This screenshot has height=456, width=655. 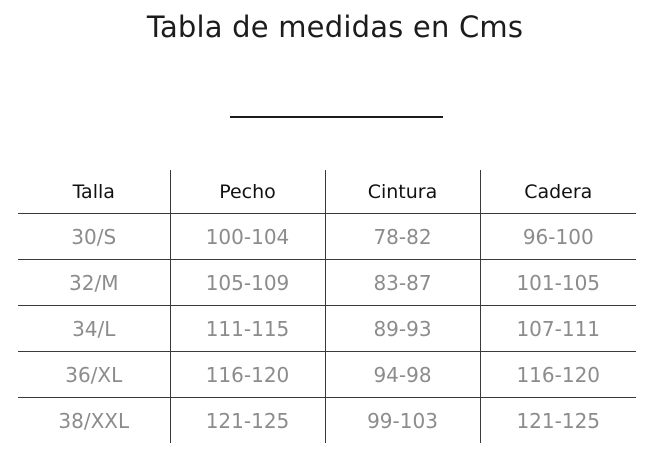 I want to click on header-cintura: Cintura, so click(x=402, y=192).